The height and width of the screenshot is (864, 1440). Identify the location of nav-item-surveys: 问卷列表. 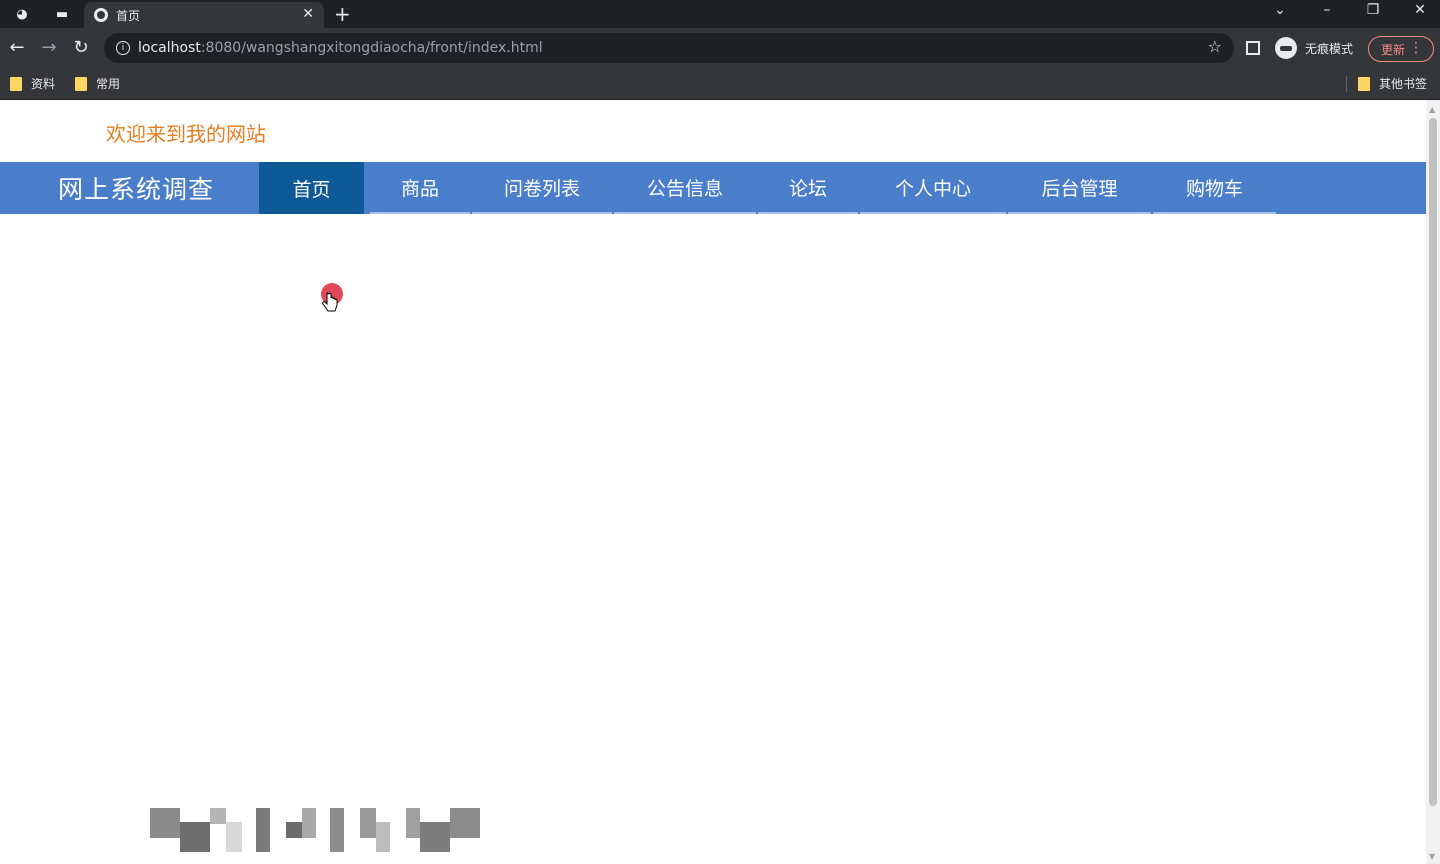
(542, 188).